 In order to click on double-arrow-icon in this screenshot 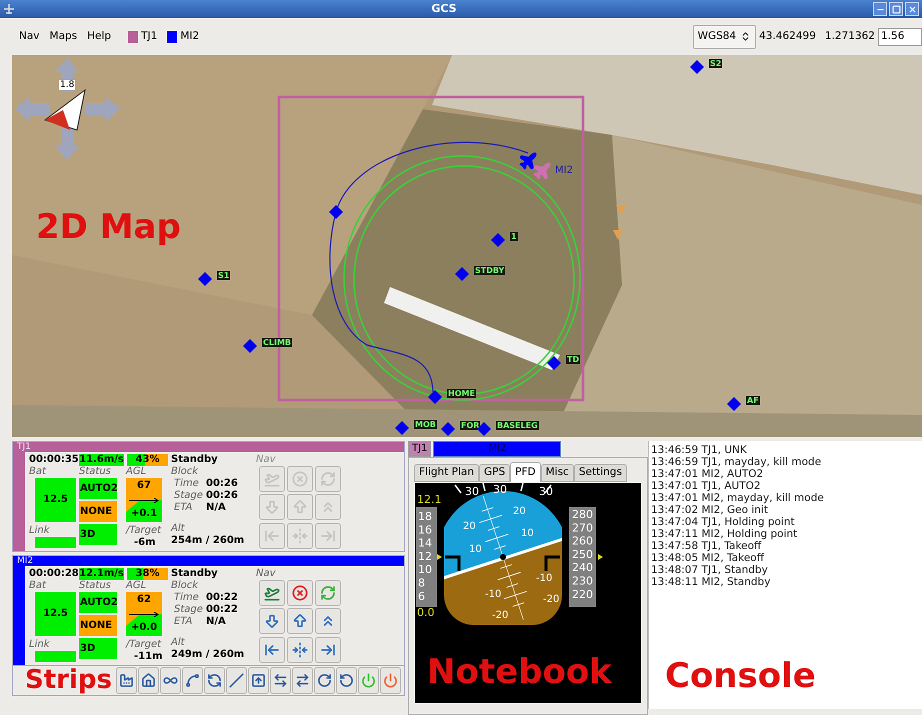, I will do `click(280, 680)`.